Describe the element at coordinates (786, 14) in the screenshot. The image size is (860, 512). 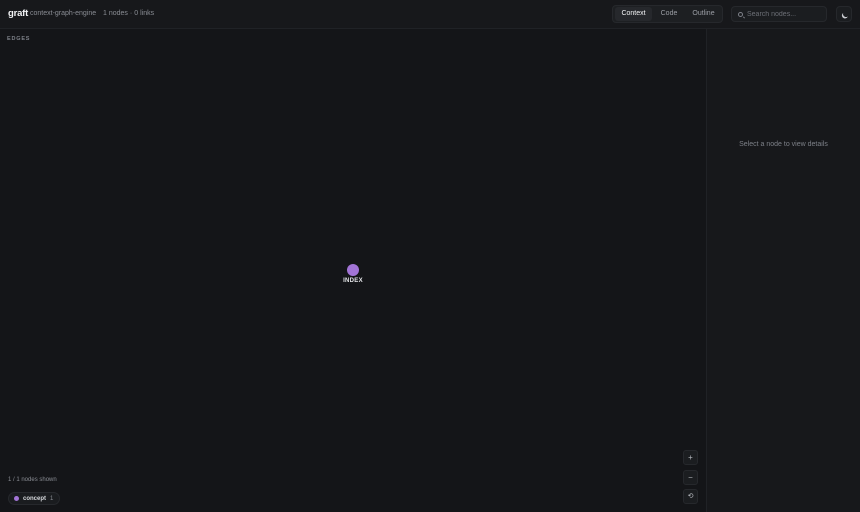
I see `search-input` at that location.